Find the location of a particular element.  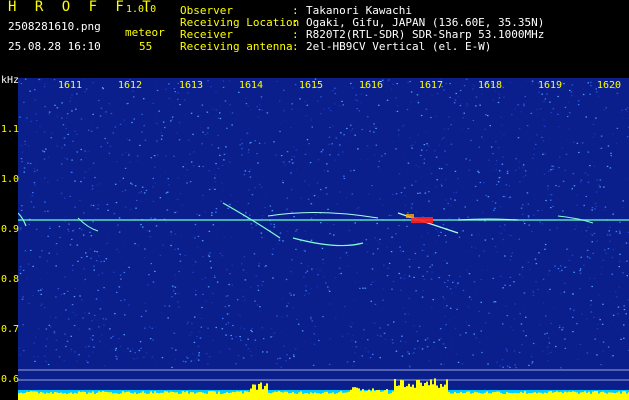

file-name: 2508281610.png is located at coordinates (54, 26).